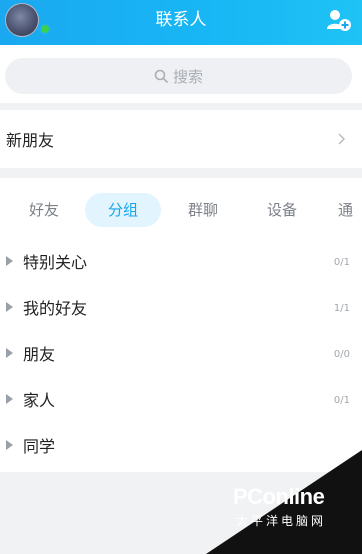  I want to click on title-bar: 联系人, so click(181, 22).